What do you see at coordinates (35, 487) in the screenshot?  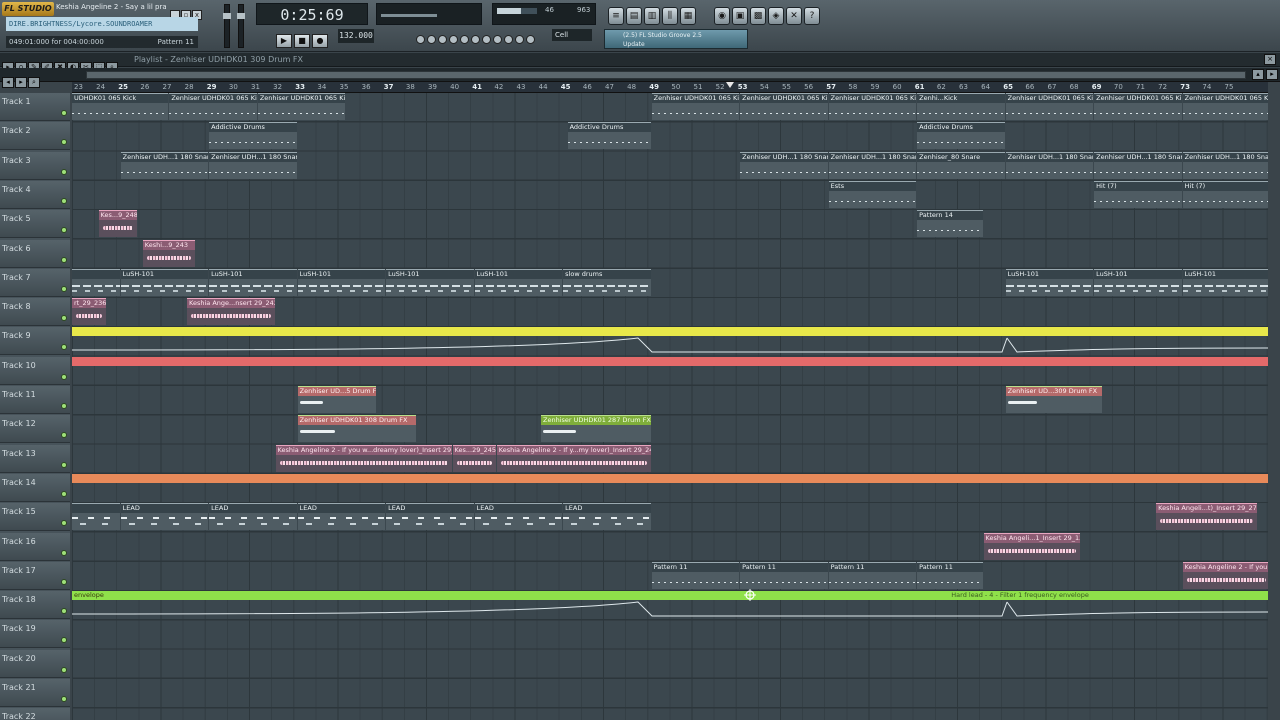 I see `track-header: Track 14` at bounding box center [35, 487].